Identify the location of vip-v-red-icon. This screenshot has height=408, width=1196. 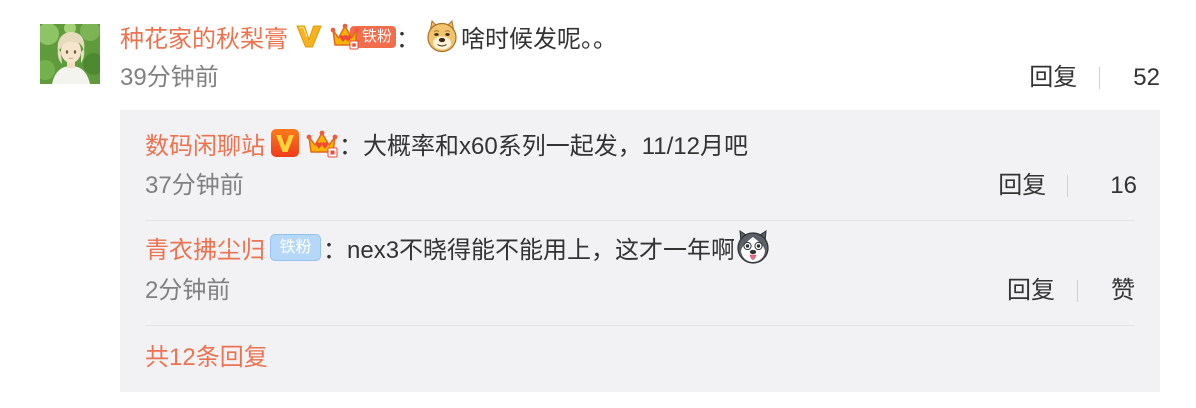
(285, 143).